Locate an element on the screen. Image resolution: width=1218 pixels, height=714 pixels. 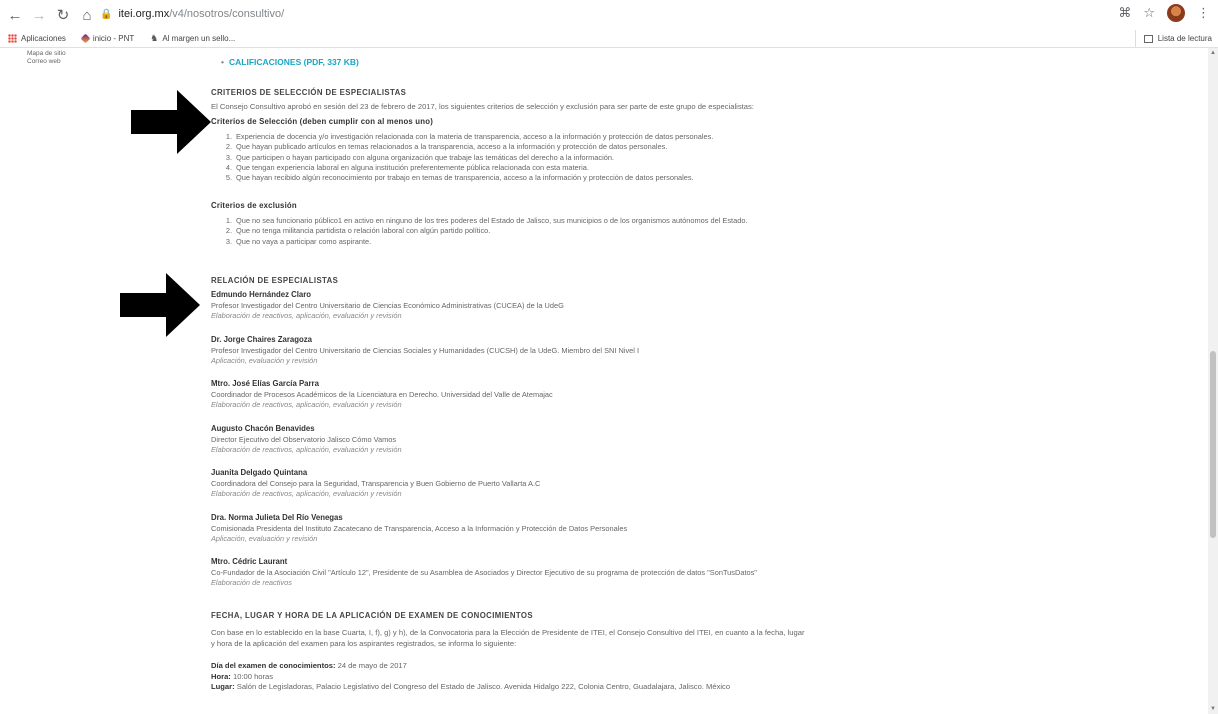
exclusion-title: Criterios de exclusión is located at coordinates (254, 205).